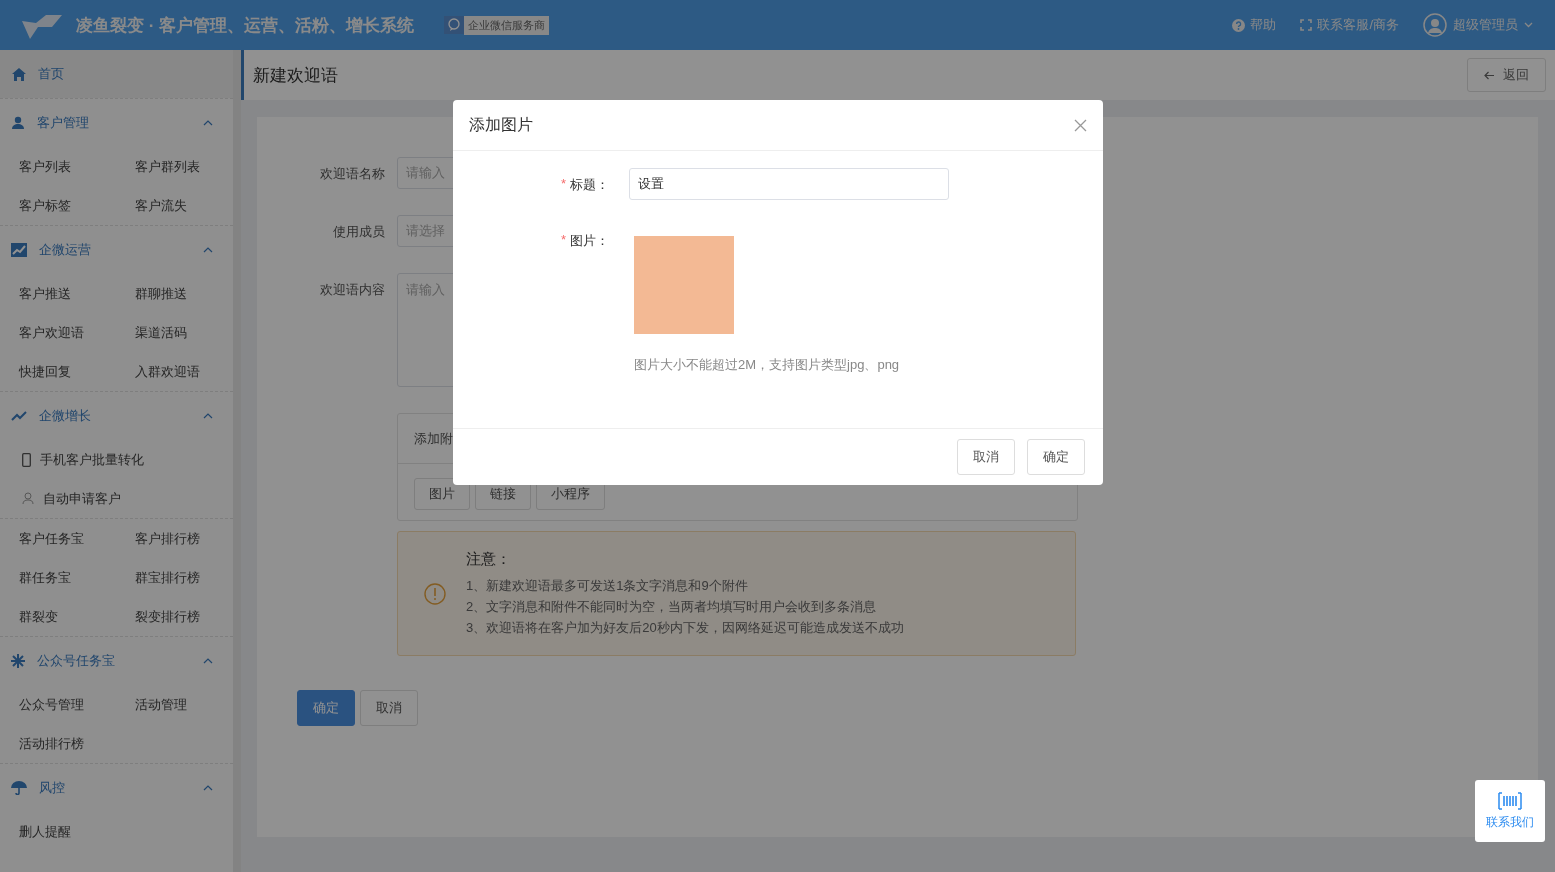 The width and height of the screenshot is (1555, 872). Describe the element at coordinates (433, 438) in the screenshot. I see `attachment-title: 添加附` at that location.